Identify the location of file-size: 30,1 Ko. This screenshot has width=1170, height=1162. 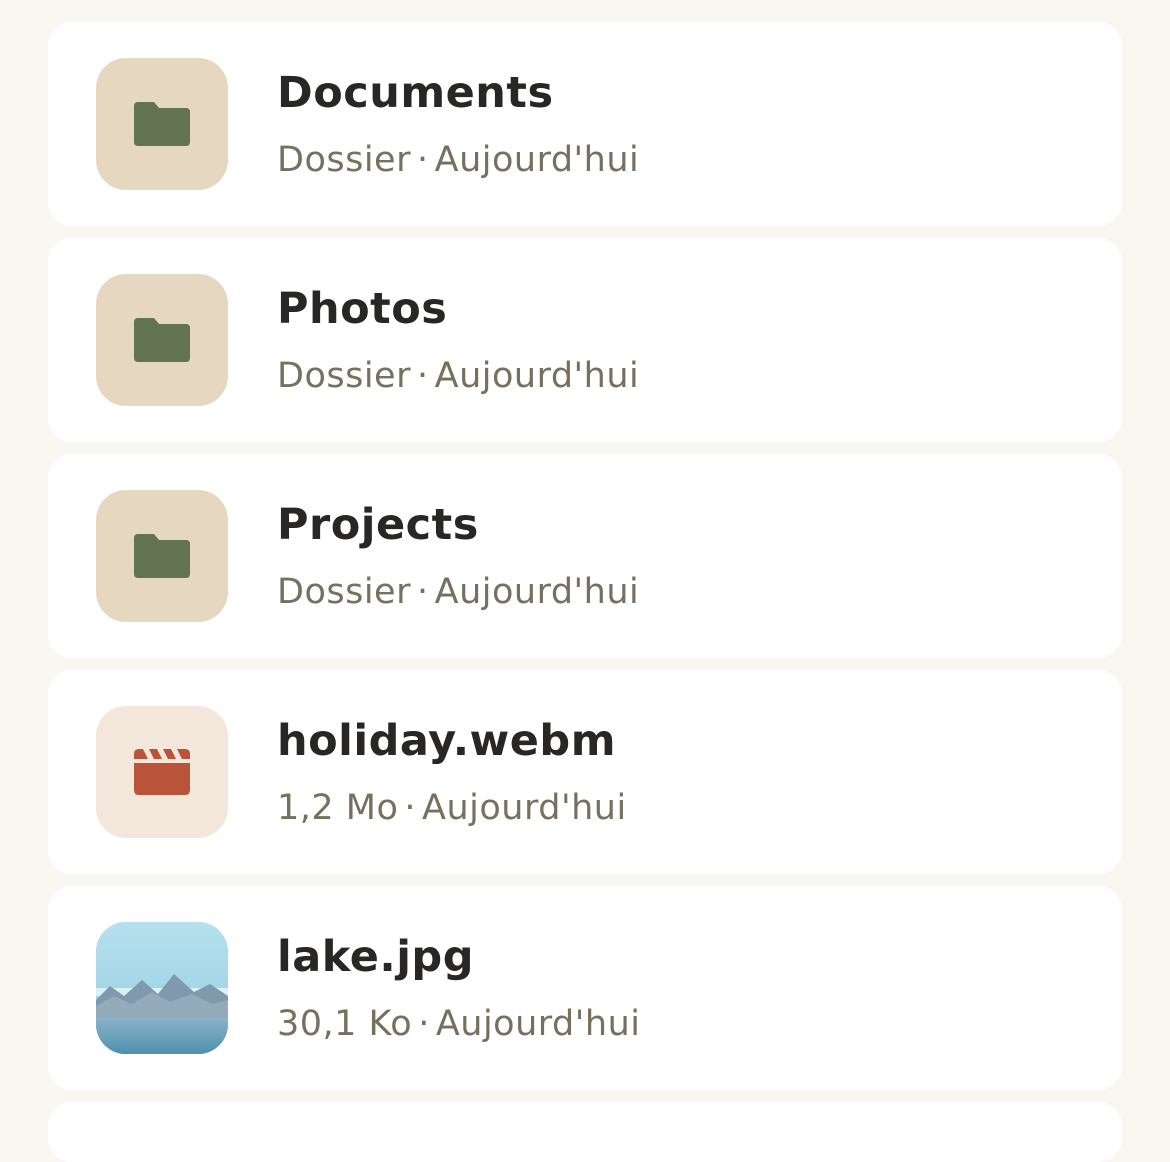
(345, 1024).